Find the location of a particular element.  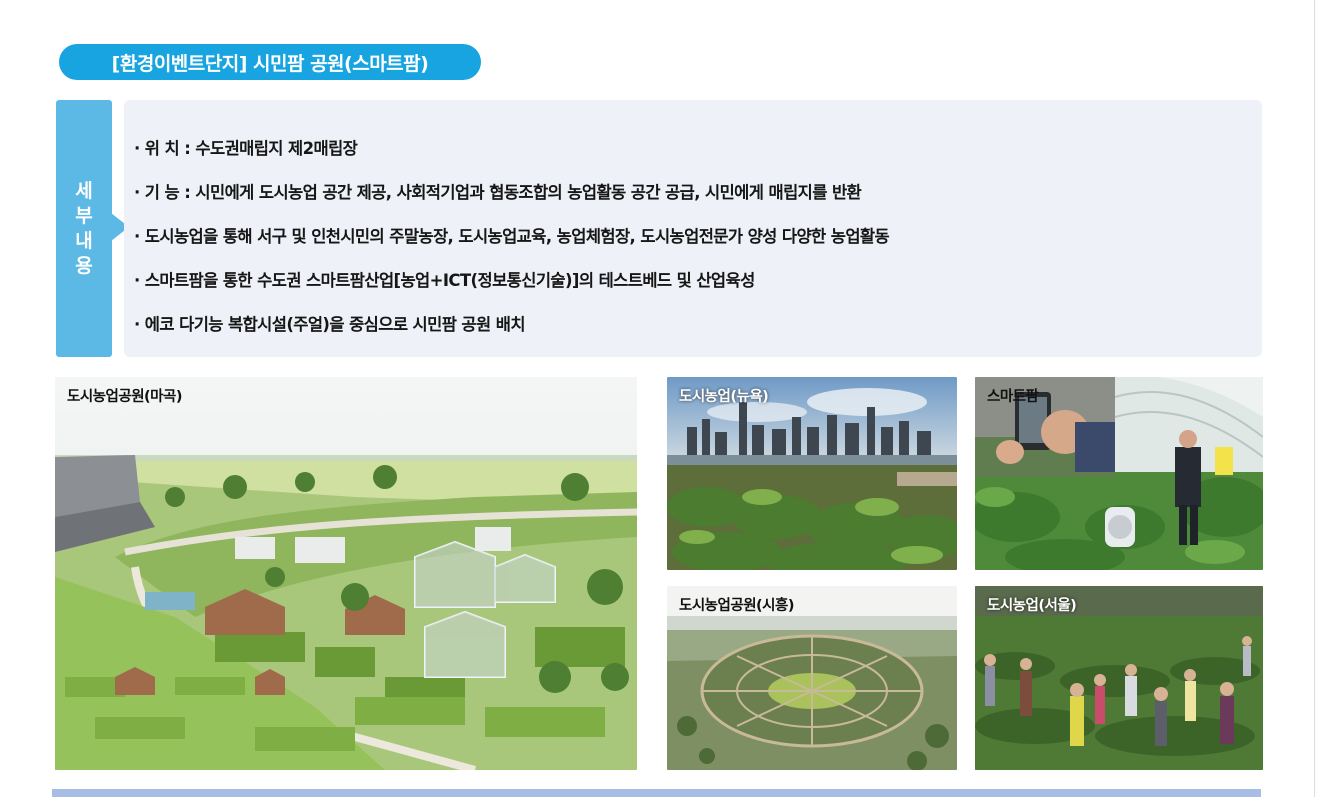

details-tab-char: 세 is located at coordinates (84, 190).